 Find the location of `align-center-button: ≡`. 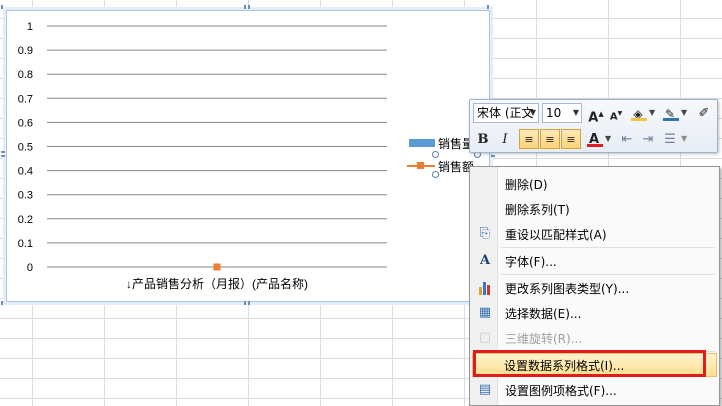

align-center-button: ≡ is located at coordinates (550, 139).